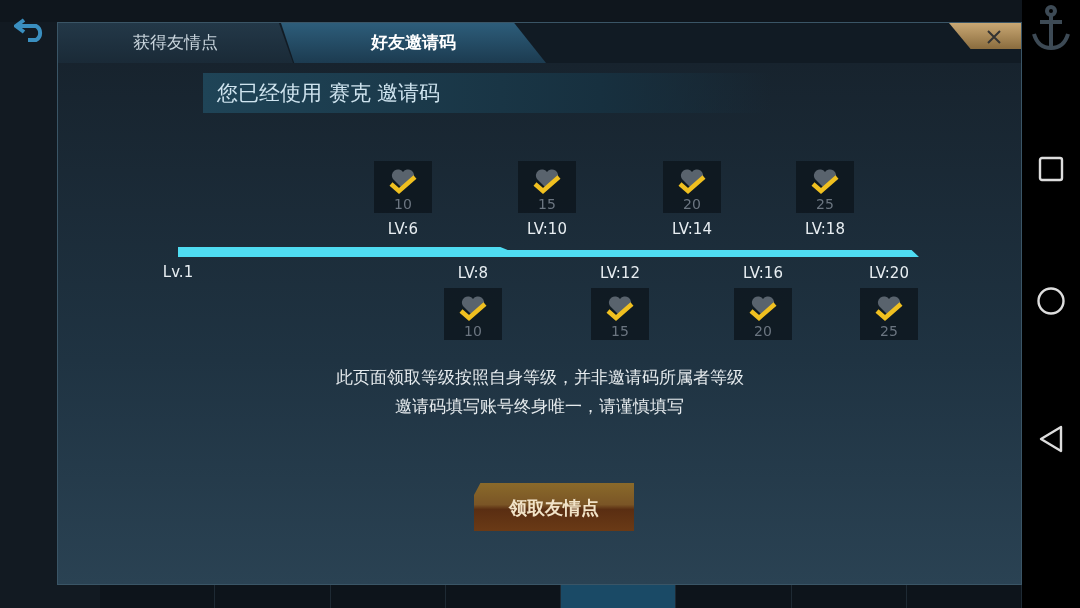 The width and height of the screenshot is (1080, 608). Describe the element at coordinates (539, 406) in the screenshot. I see `notice-text: 邀请码填写账号终身唯一，请谨慎填写` at that location.